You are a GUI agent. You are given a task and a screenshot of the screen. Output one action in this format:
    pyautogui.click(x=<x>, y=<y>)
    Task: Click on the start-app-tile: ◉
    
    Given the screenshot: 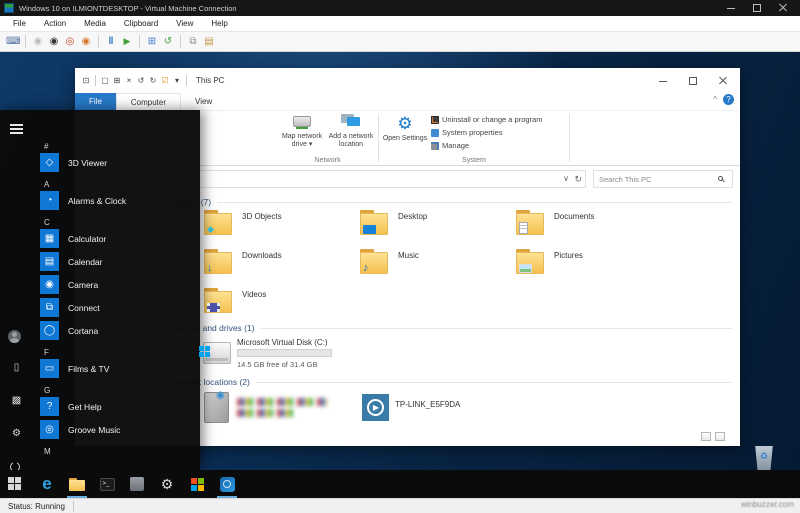 What is the action you would take?
    pyautogui.click(x=49, y=284)
    